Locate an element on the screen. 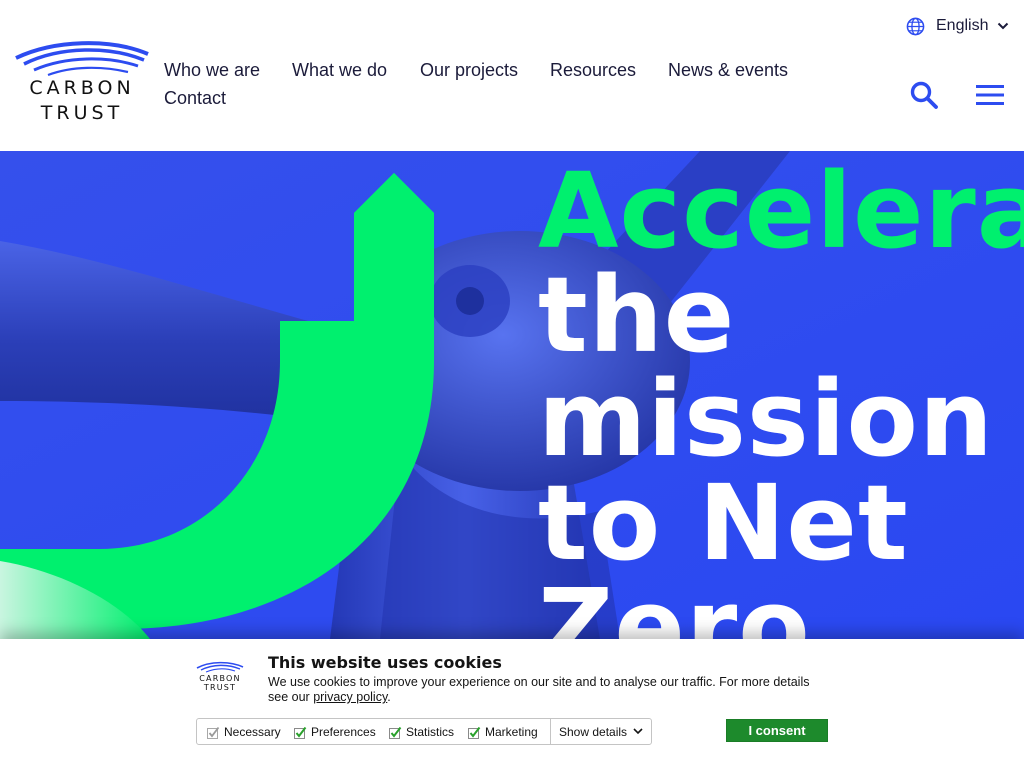 The height and width of the screenshot is (768, 1024). show-details-toggle: Show details is located at coordinates (601, 731).